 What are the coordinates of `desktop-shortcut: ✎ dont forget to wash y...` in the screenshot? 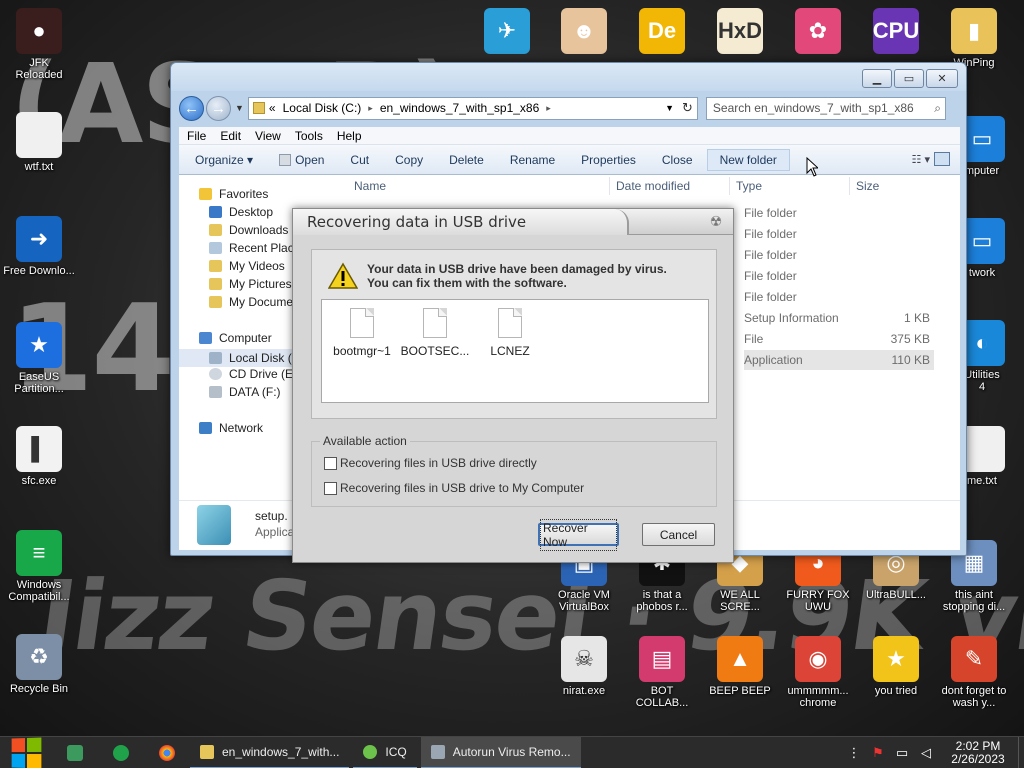 It's located at (974, 672).